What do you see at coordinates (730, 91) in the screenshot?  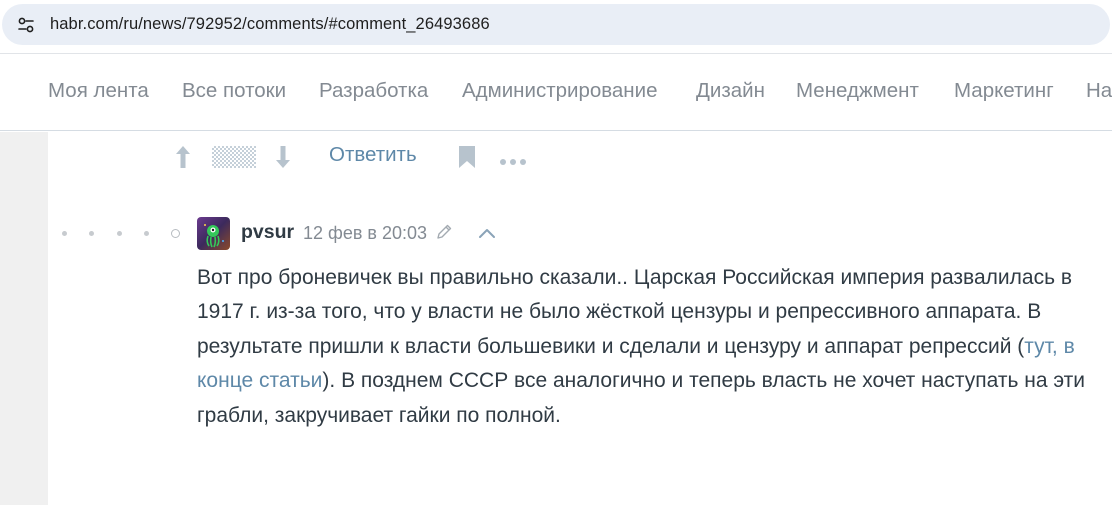 I see `nav-item-design: Дизайн` at bounding box center [730, 91].